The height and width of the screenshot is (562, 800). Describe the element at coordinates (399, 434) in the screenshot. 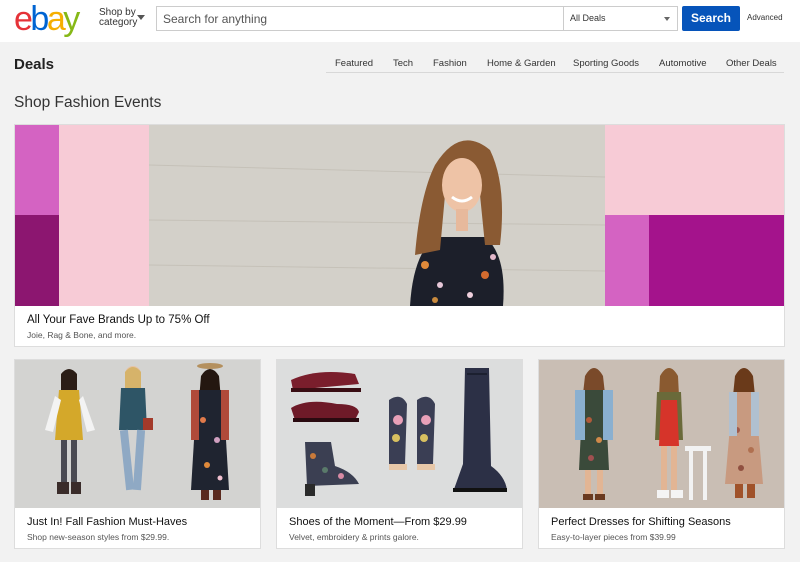

I see `shoes-image` at that location.